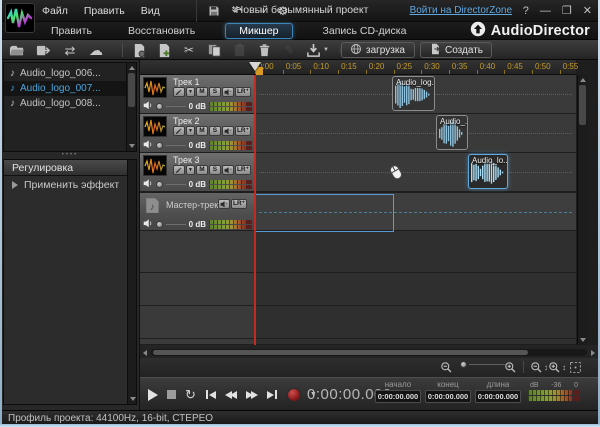  I want to click on loop-button: ↻, so click(190, 394).